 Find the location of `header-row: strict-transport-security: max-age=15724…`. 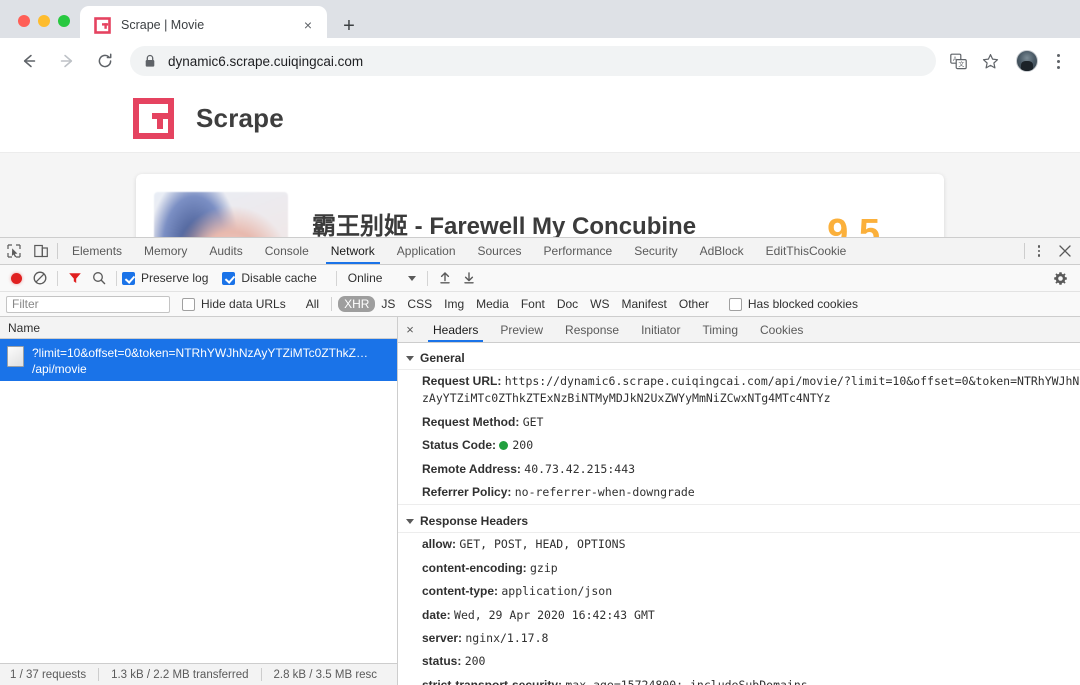

header-row: strict-transport-security: max-age=15724… is located at coordinates (739, 679).